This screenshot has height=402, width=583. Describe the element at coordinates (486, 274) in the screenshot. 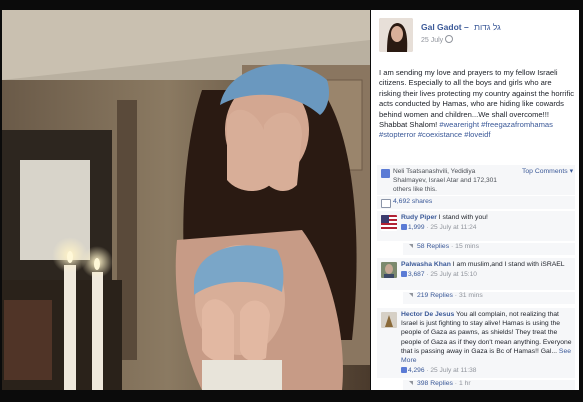

I see `comment-meta: 3,687 · 25 July at 15:10` at that location.